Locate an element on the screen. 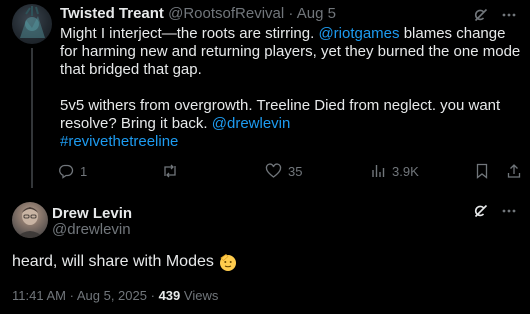 The image size is (530, 314). views-label: Views is located at coordinates (201, 295).